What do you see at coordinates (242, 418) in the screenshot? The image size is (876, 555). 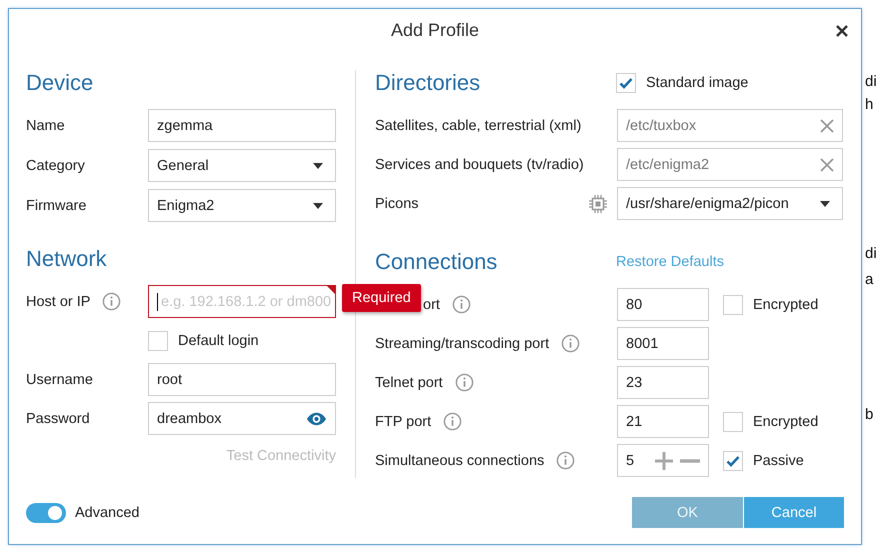 I see `password-field: dreambox` at bounding box center [242, 418].